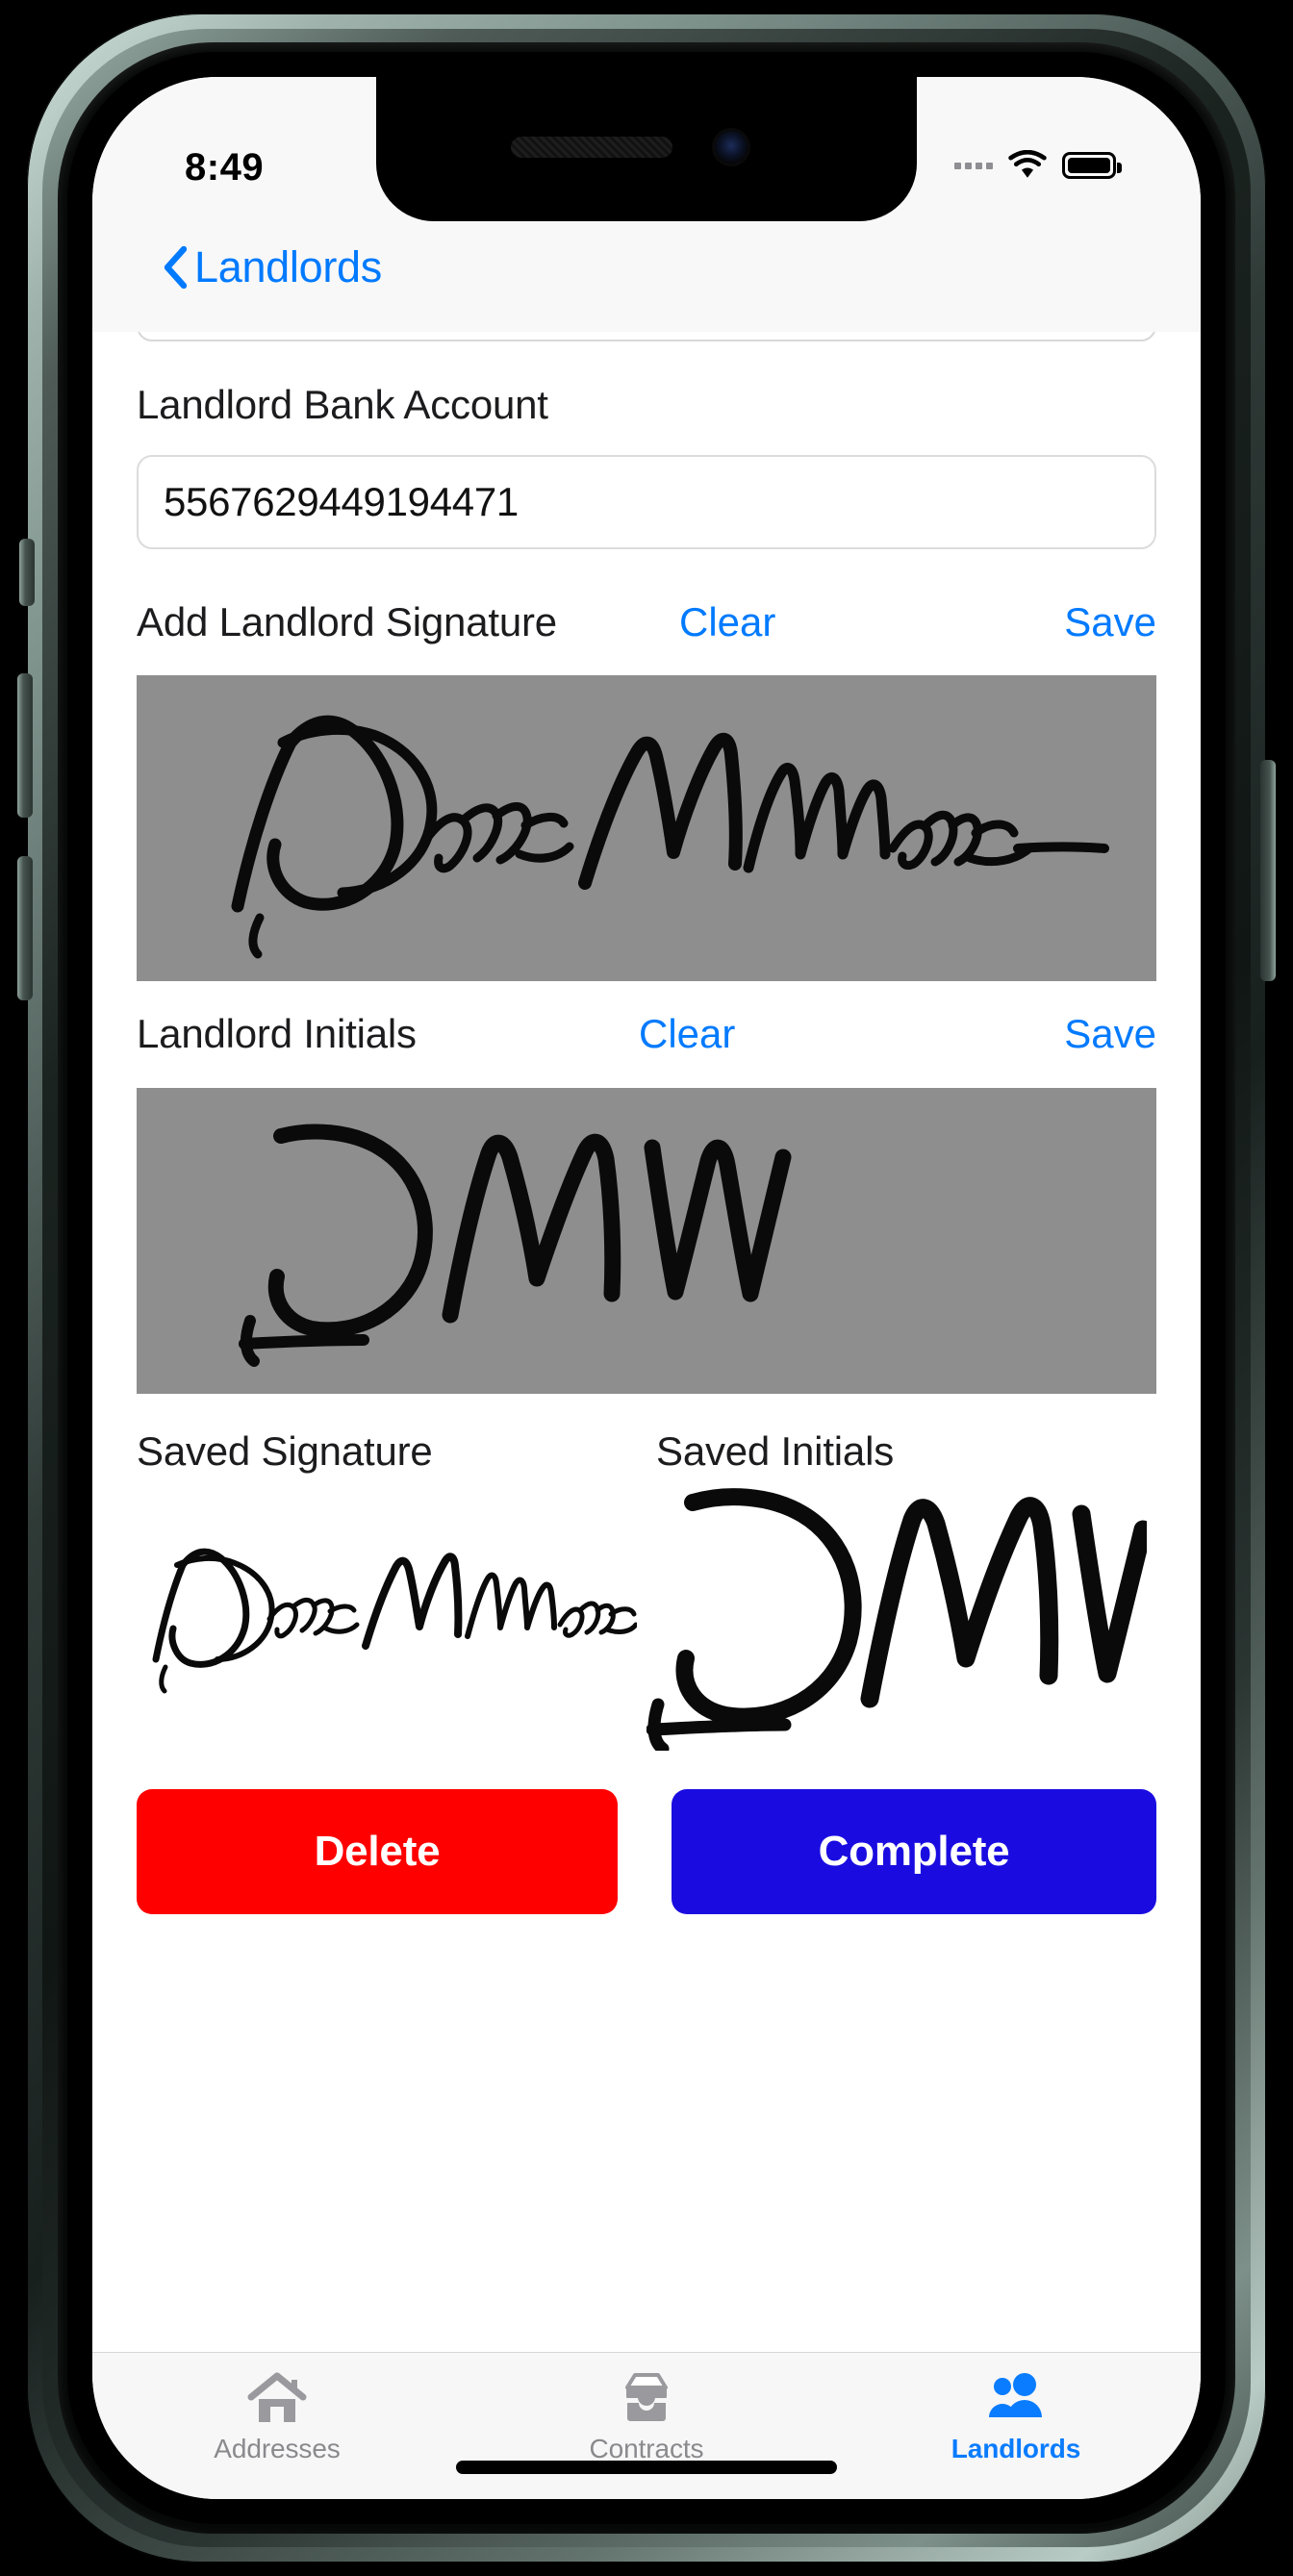 The image size is (1293, 2576). Describe the element at coordinates (646, 2467) in the screenshot. I see `home-indicator` at that location.